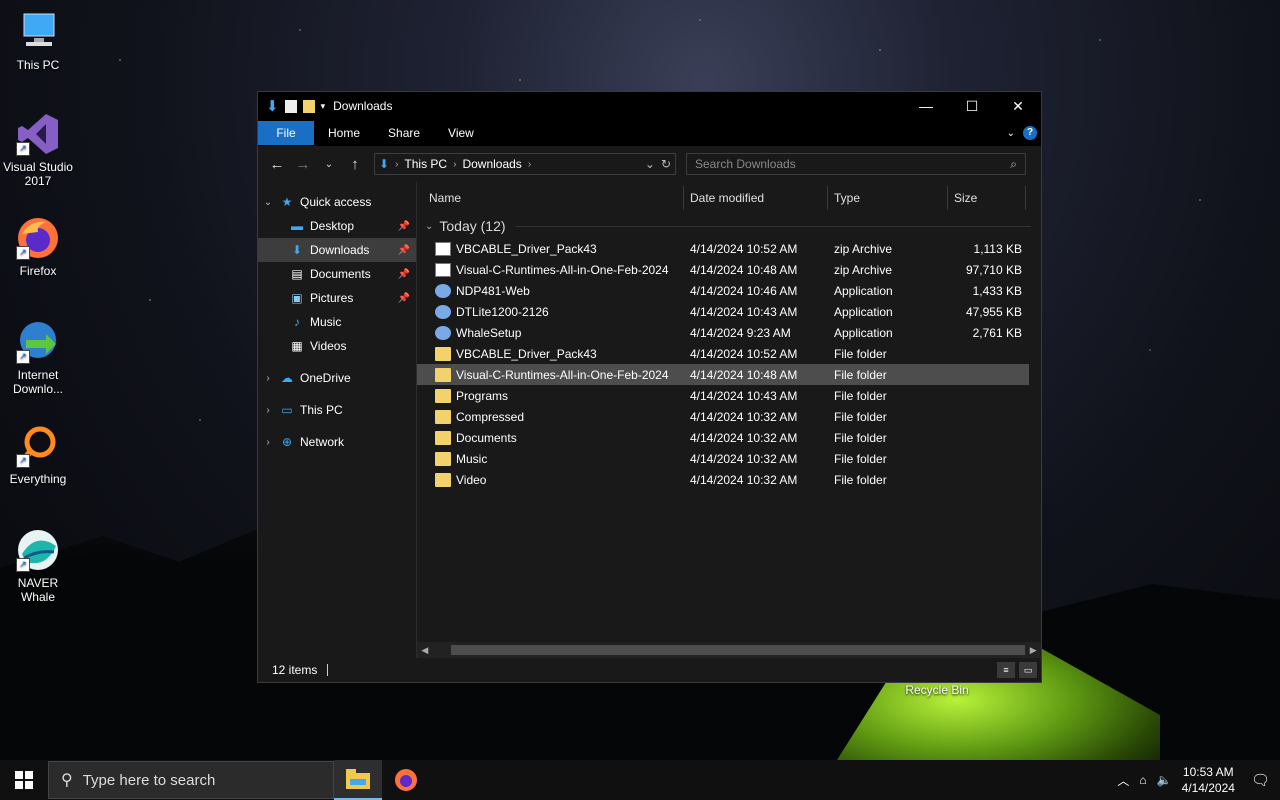 The width and height of the screenshot is (1280, 800). I want to click on address-dropdown-icon: ⌄, so click(650, 164).